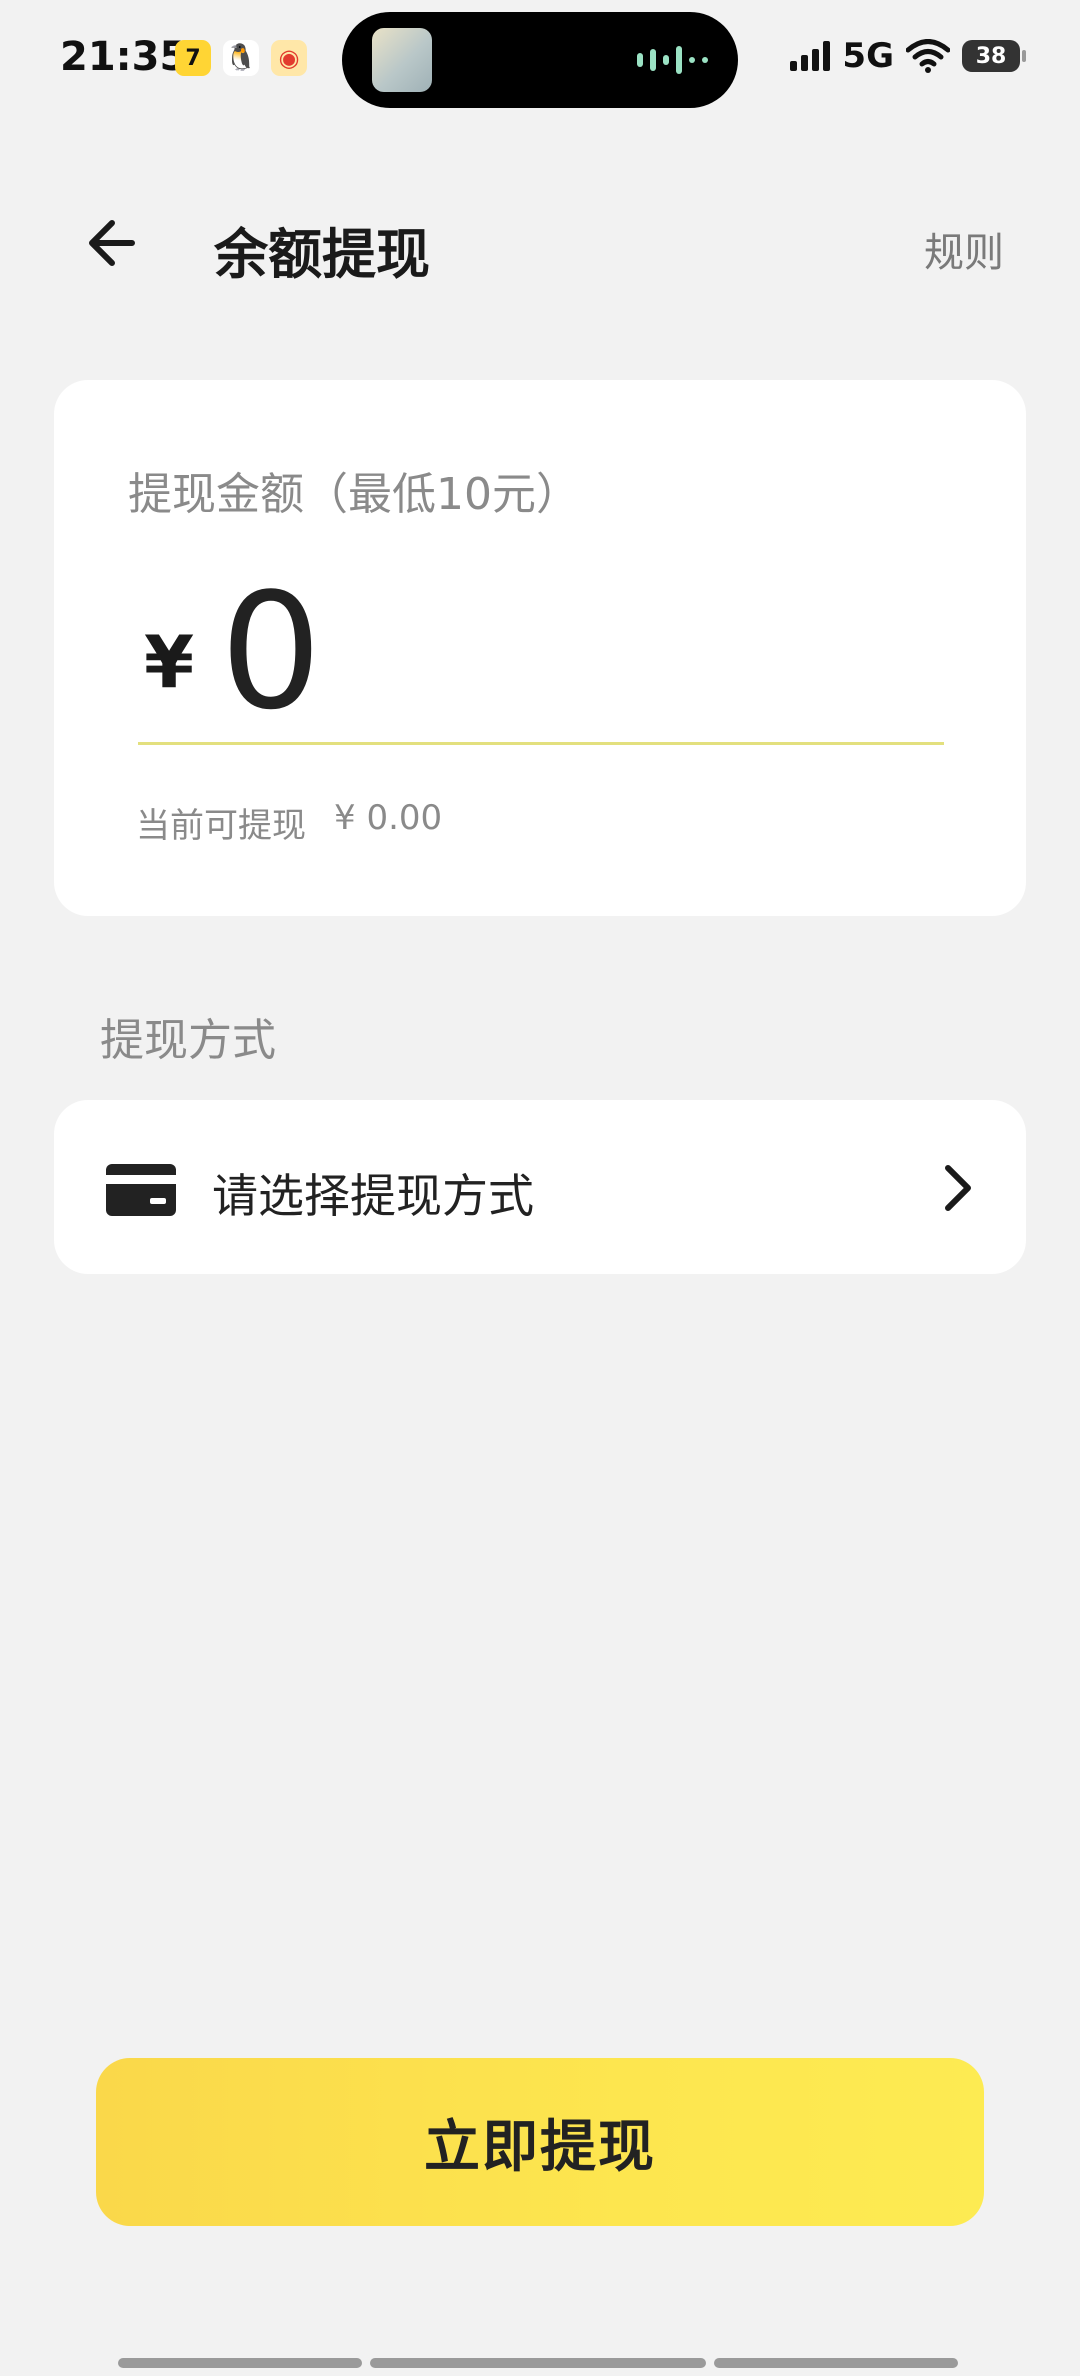  What do you see at coordinates (221, 826) in the screenshot?
I see `available-label: 当前可提现` at bounding box center [221, 826].